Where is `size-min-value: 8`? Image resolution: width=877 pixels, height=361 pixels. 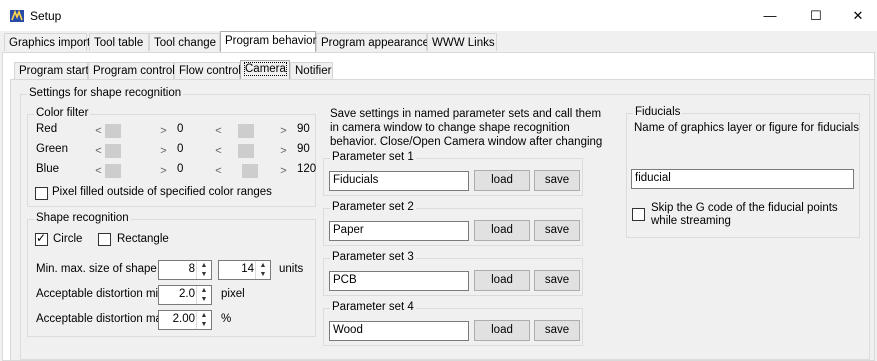 size-min-value: 8 is located at coordinates (191, 269).